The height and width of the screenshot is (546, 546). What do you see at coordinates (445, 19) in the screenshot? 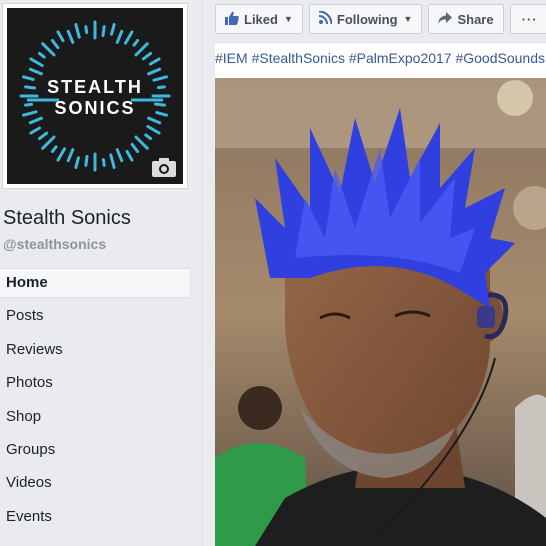
I see `share-arrow-icon` at bounding box center [445, 19].